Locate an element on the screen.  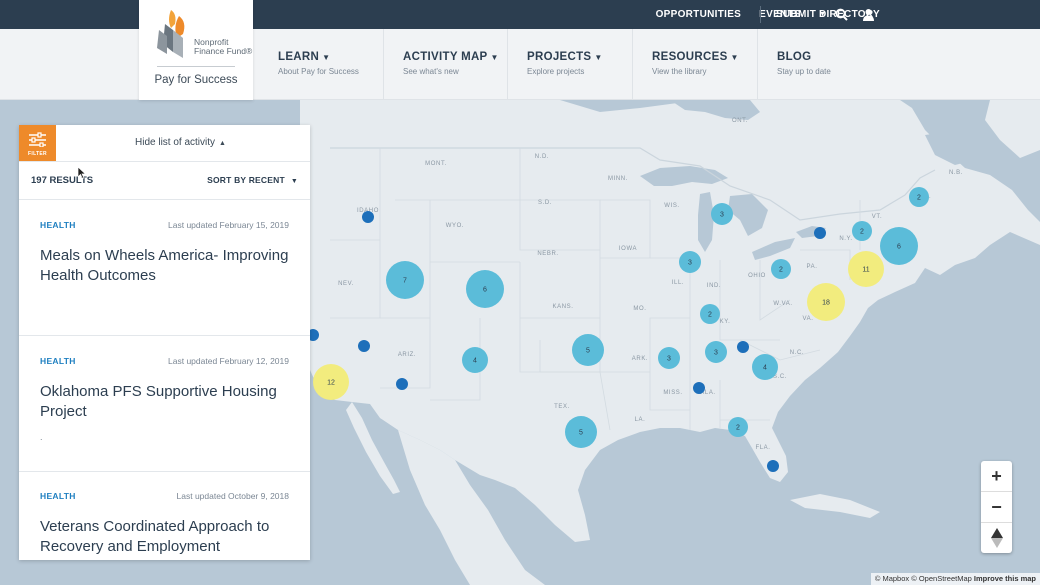
card-excerpt: . is located at coordinates (41, 437).